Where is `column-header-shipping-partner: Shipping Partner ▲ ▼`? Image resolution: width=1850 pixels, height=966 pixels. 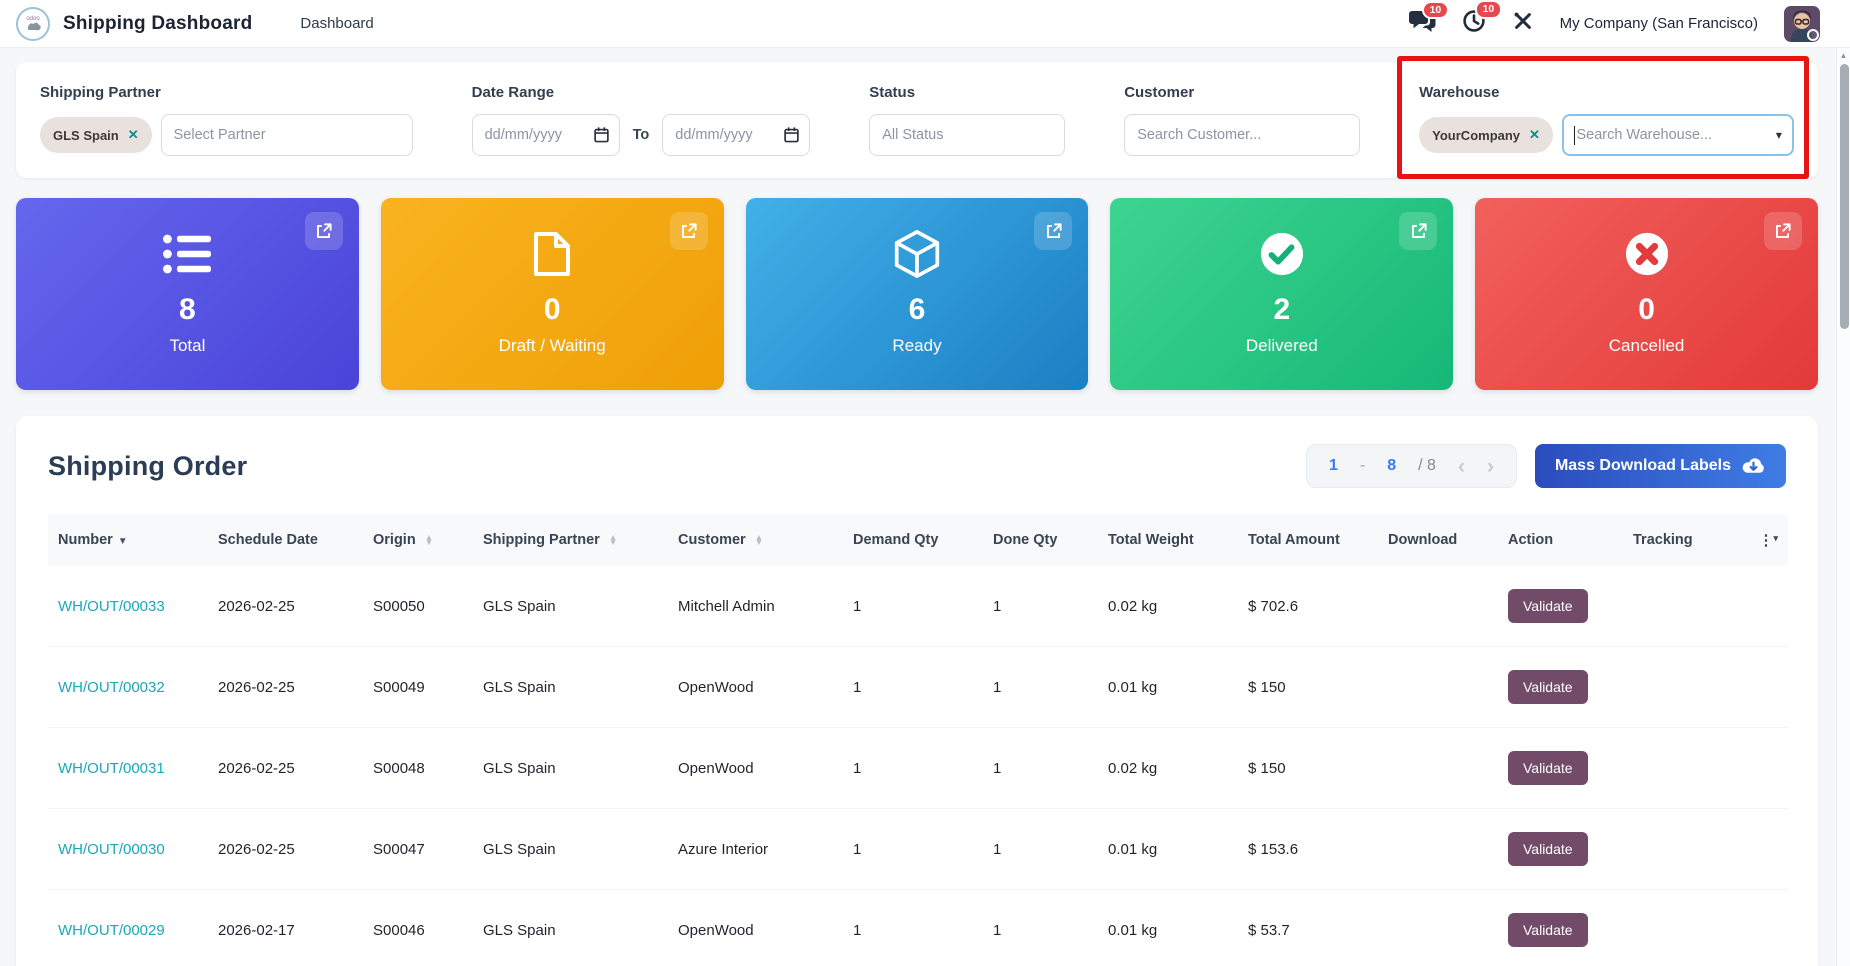 column-header-shipping-partner: Shipping Partner ▲ ▼ is located at coordinates (570, 540).